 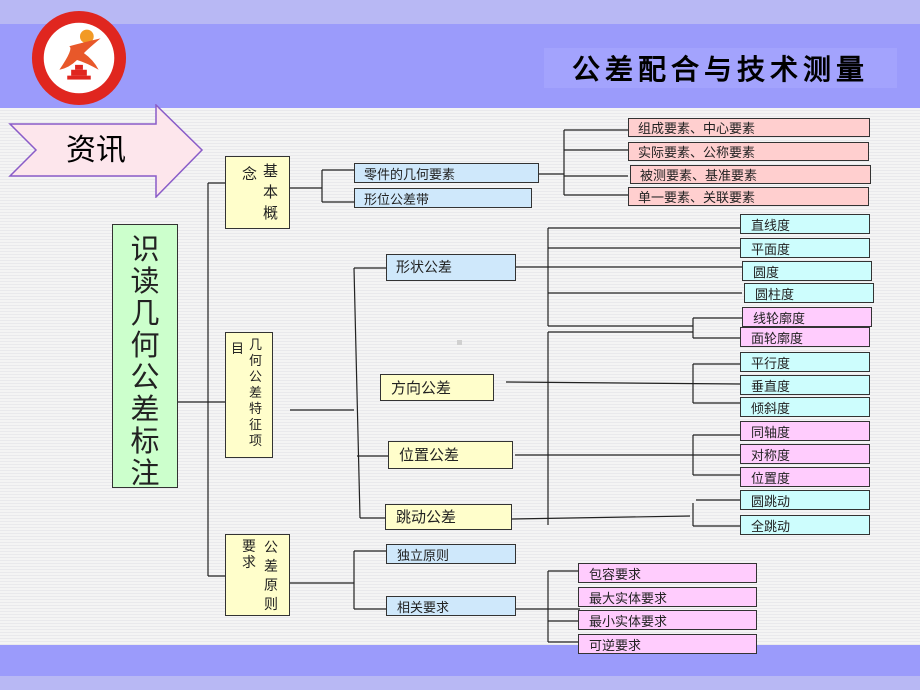 I want to click on placeholder-dot, so click(x=459, y=342).